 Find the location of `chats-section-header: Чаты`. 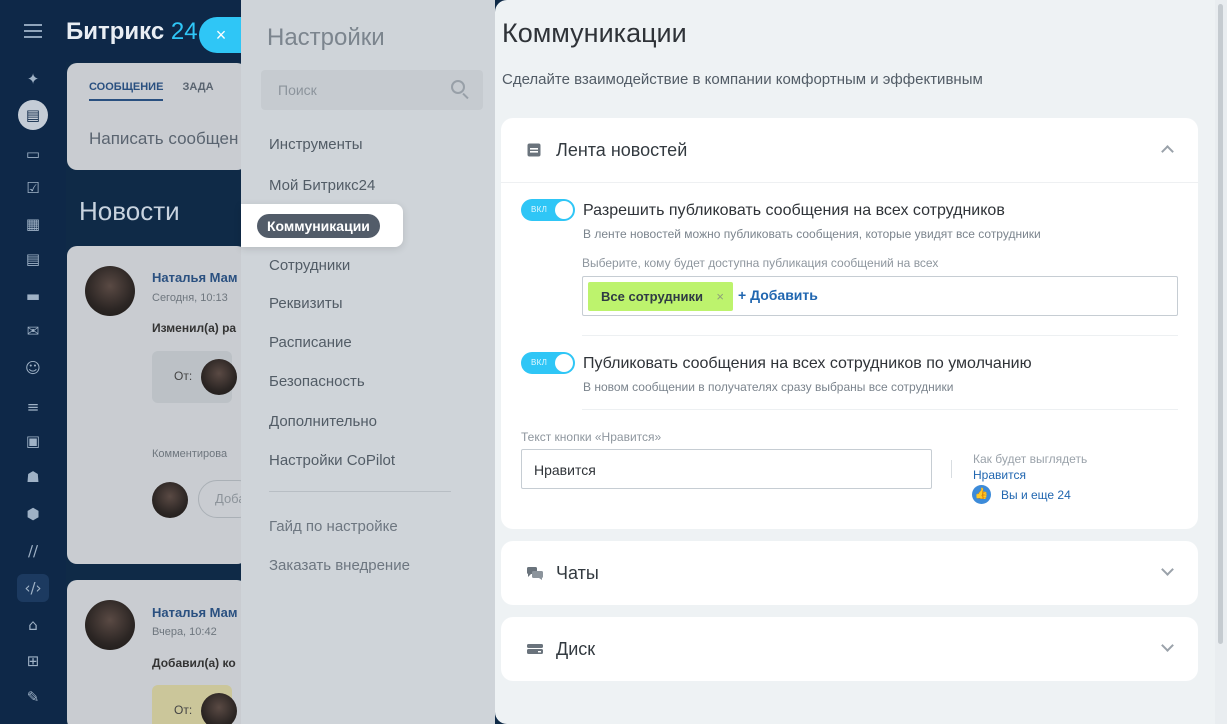

chats-section-header: Чаты is located at coordinates (849, 573).